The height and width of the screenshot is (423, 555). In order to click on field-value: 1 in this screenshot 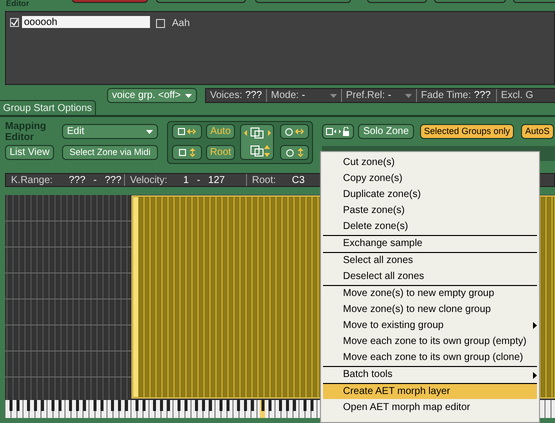, I will do `click(186, 181)`.